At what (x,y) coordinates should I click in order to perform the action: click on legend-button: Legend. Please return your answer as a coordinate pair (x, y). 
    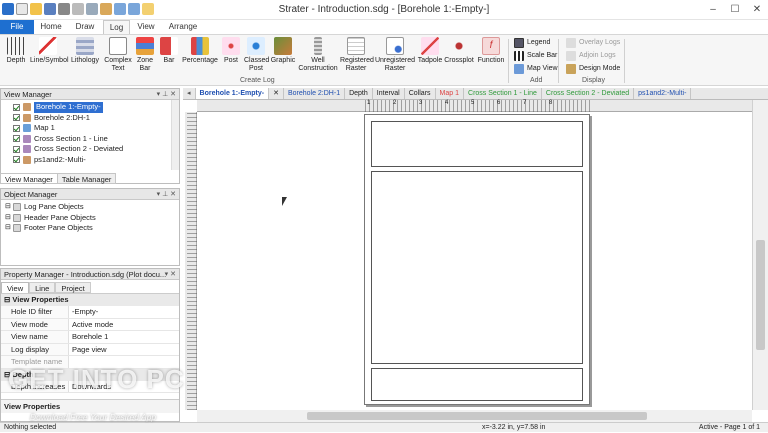
    Looking at the image, I should click on (532, 43).